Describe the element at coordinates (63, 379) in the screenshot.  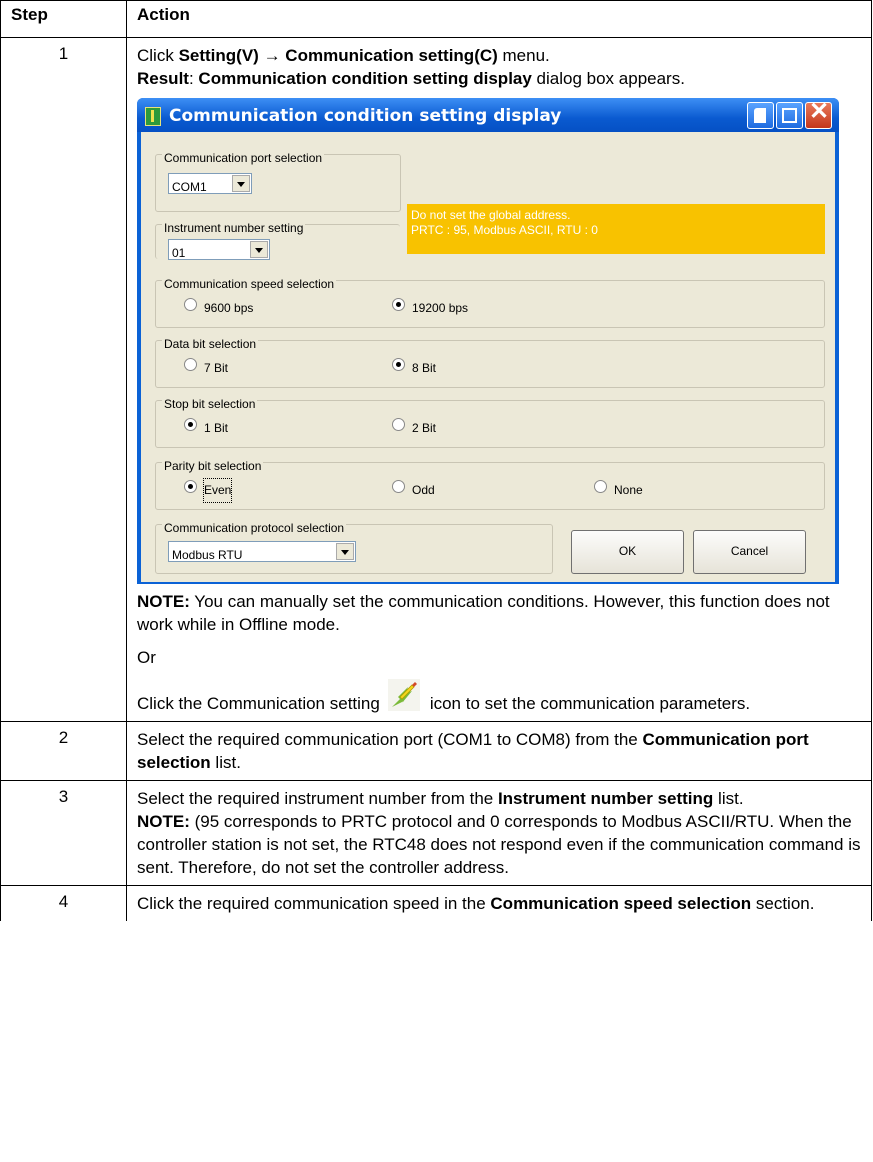
I see `step-number: 1` at that location.